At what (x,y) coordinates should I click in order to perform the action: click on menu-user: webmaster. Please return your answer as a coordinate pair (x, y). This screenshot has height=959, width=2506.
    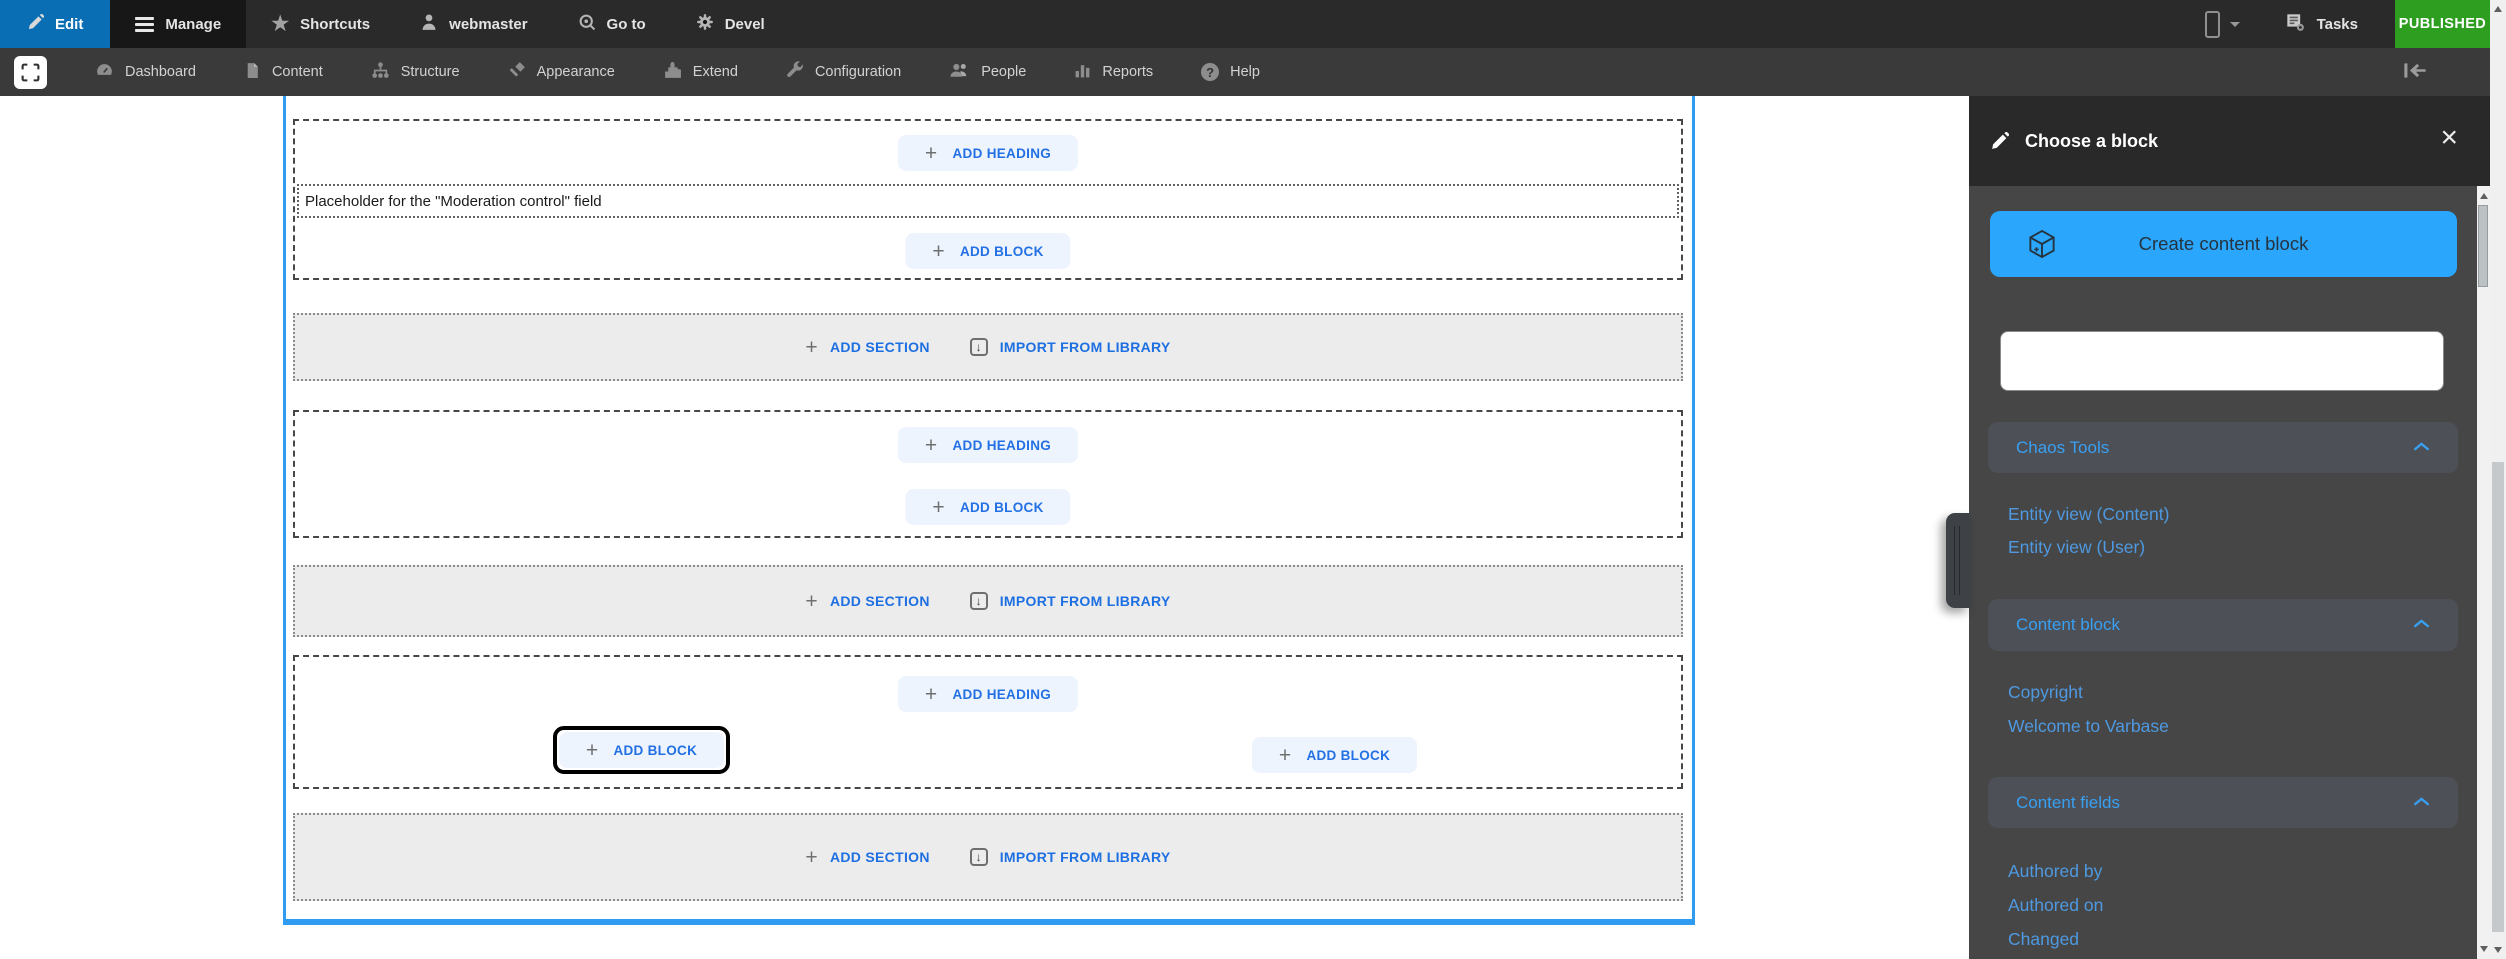
    Looking at the image, I should click on (473, 24).